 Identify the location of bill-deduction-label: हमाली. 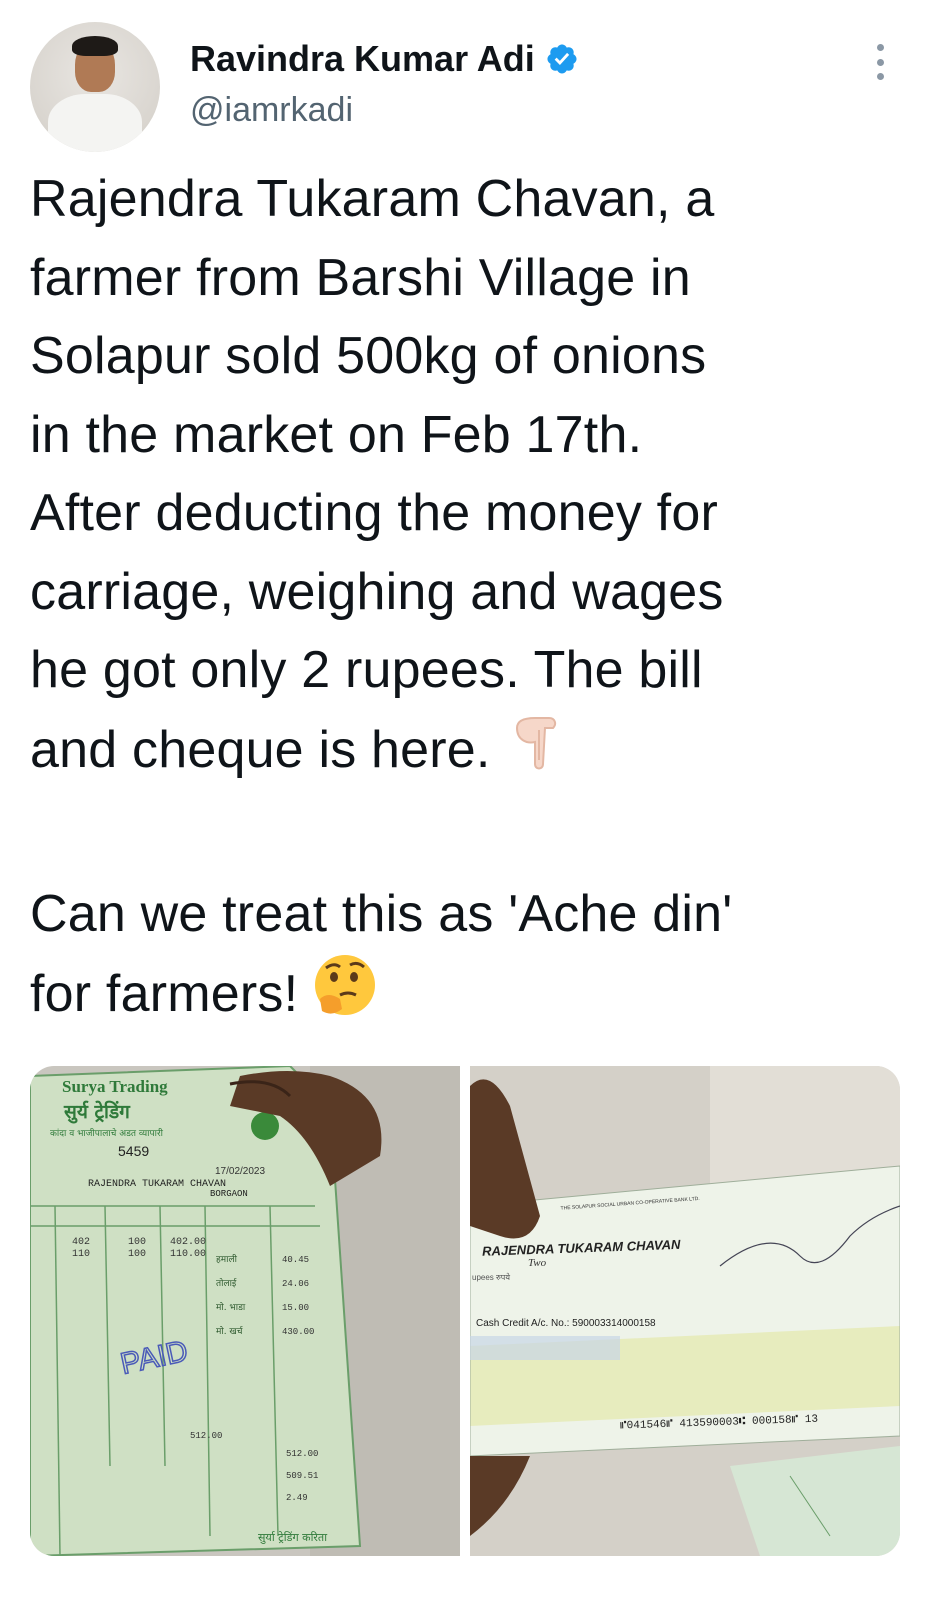
(227, 1259).